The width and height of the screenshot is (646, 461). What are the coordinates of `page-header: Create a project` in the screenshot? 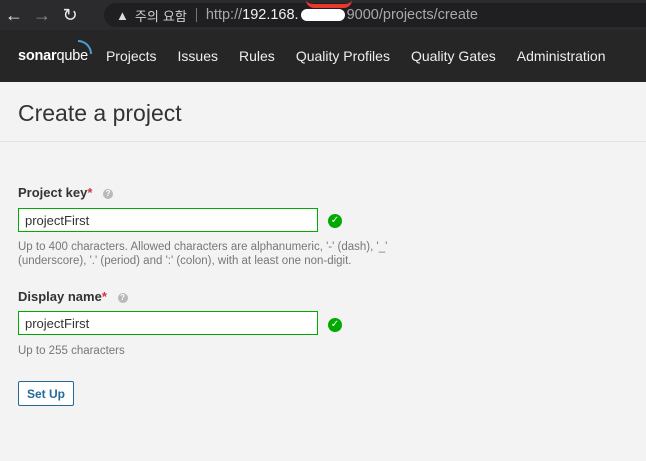 It's located at (323, 112).